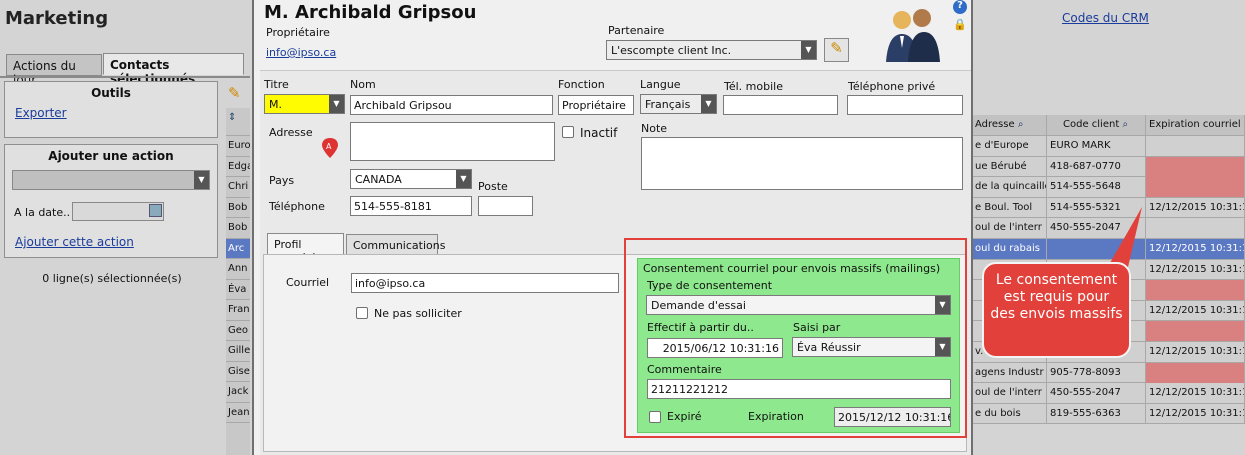 This screenshot has height=455, width=1245. I want to click on lock-icon: 🔒, so click(960, 25).